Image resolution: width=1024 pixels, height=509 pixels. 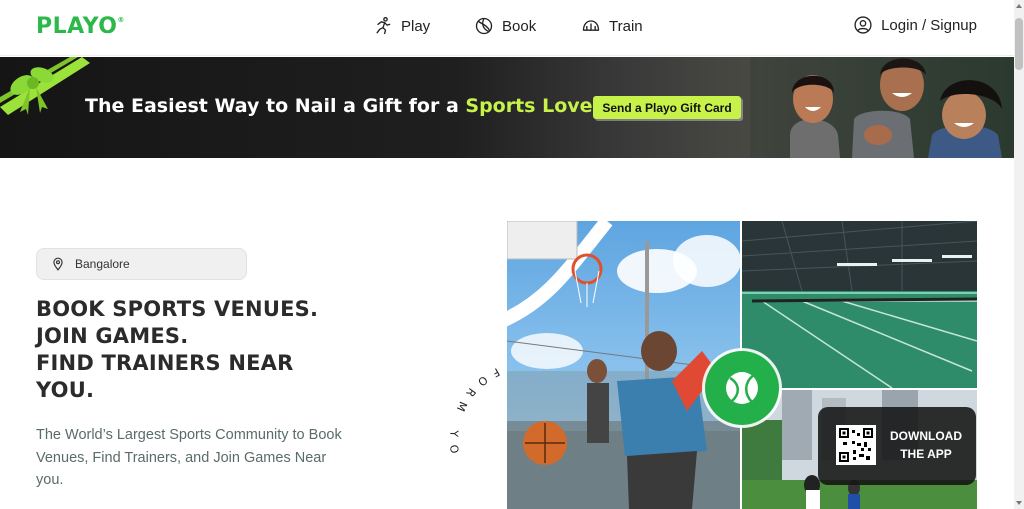 I want to click on send-gift-card-button: Send a Playo Gift Card, so click(x=667, y=107).